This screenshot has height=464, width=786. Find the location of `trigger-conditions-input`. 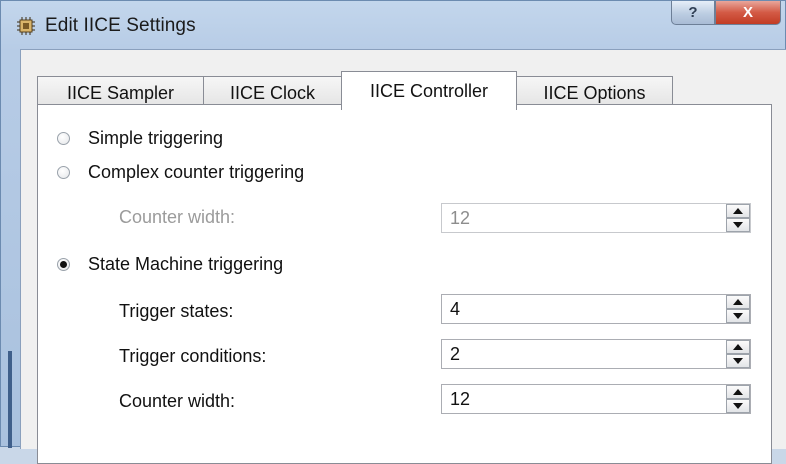

trigger-conditions-input is located at coordinates (582, 354).